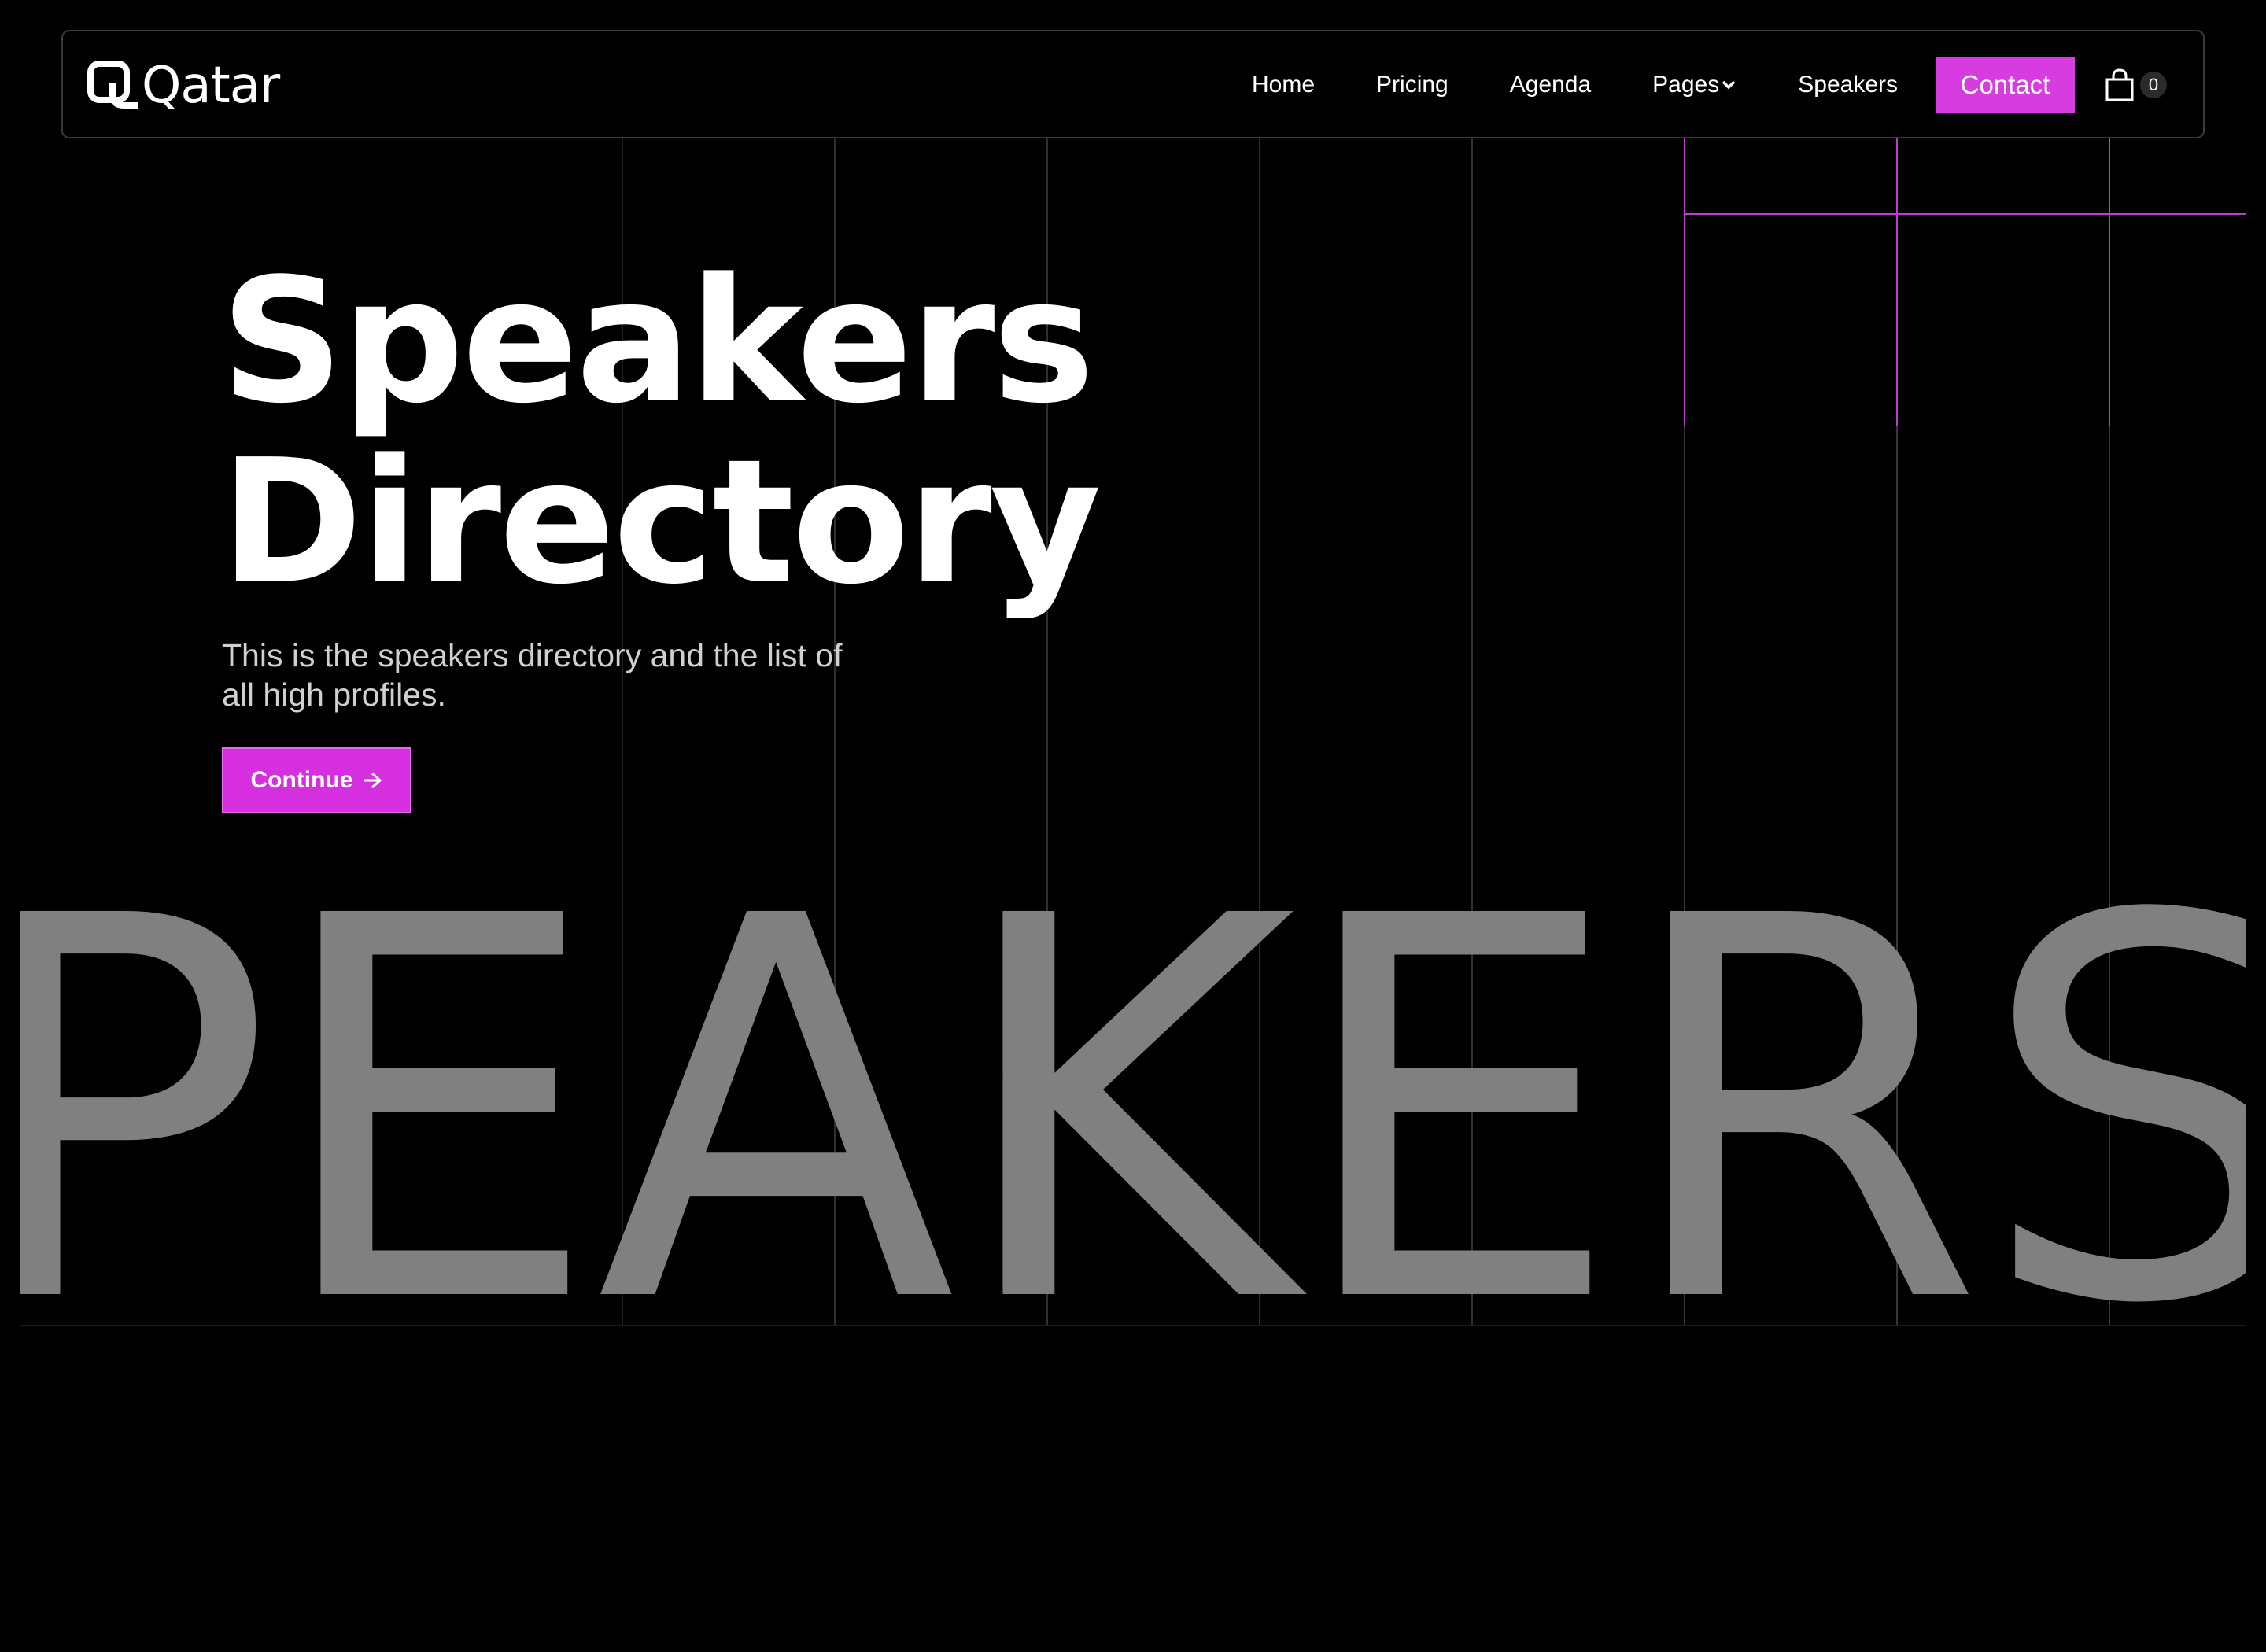  Describe the element at coordinates (657, 341) in the screenshot. I see `page-title-line-1: Speakers` at that location.